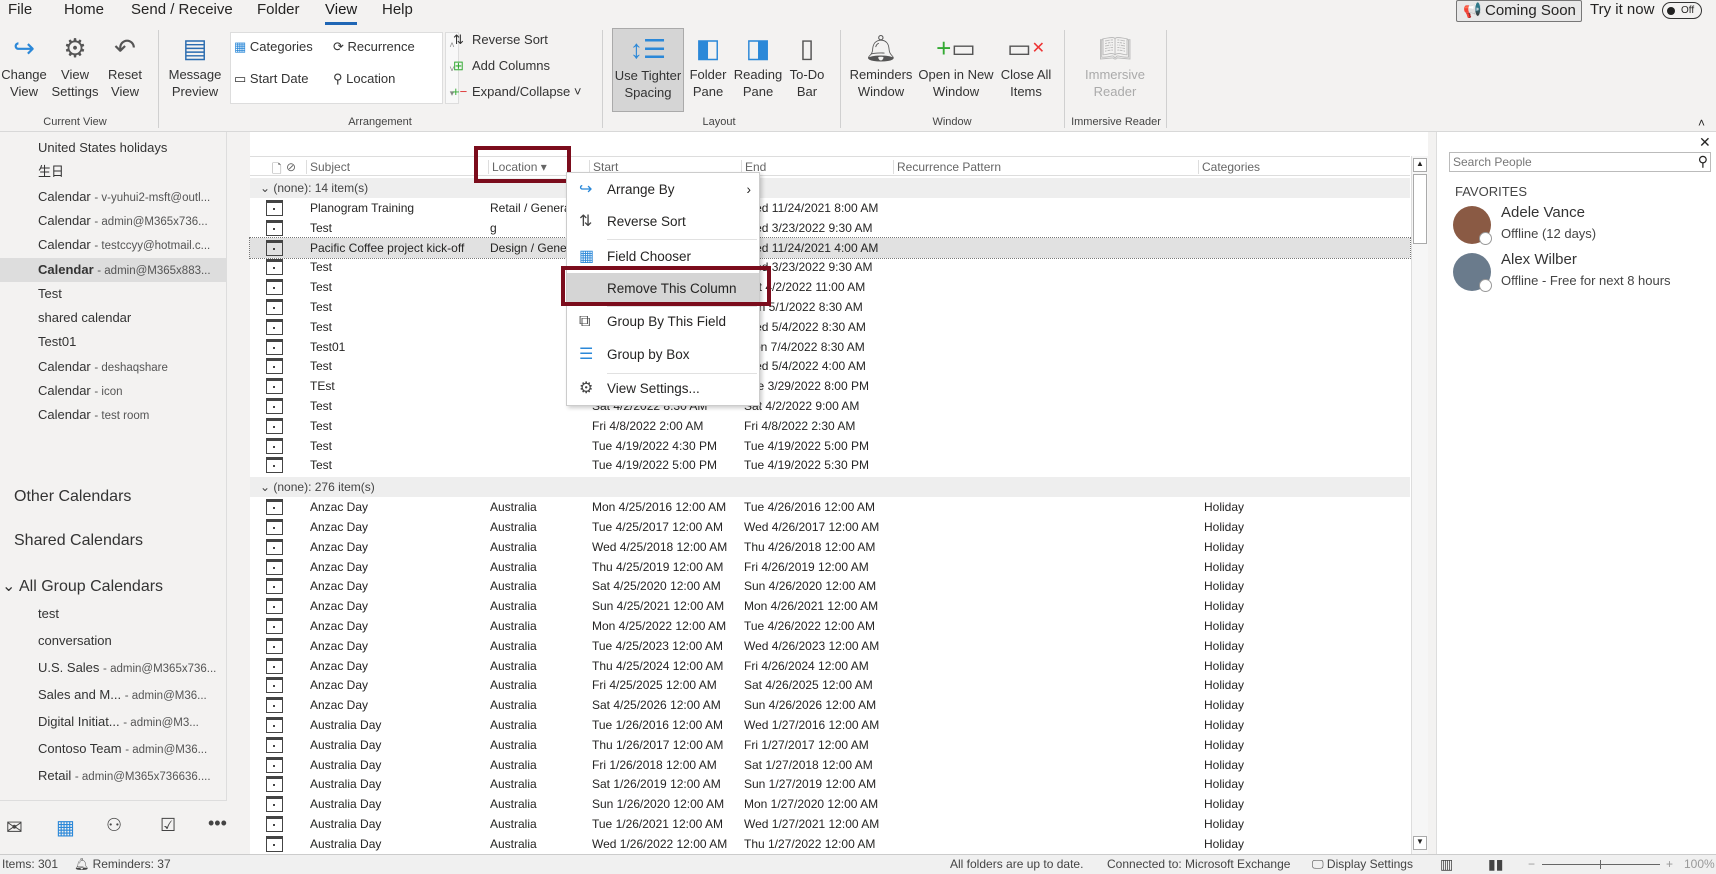  What do you see at coordinates (758, 65) in the screenshot?
I see `reading-pane-button: ◨ Reading Pane` at bounding box center [758, 65].